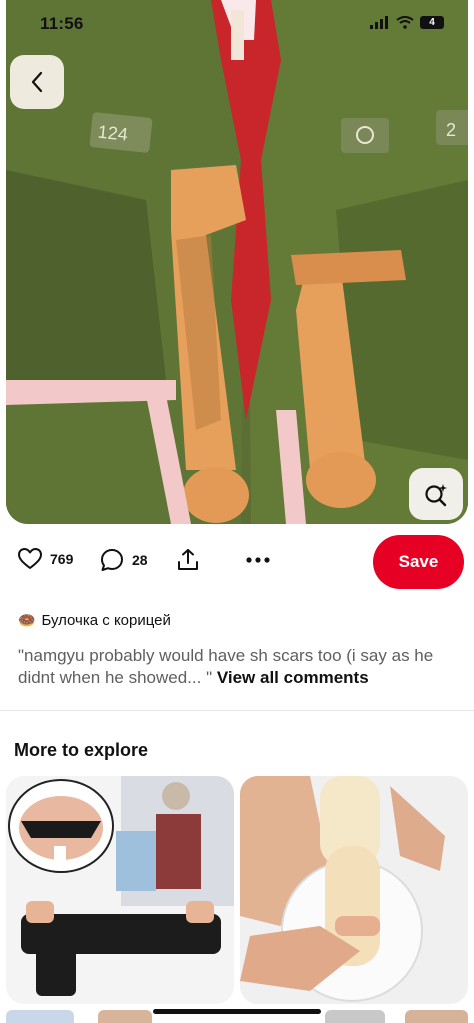  I want to click on author-name: Булочка с корицей, so click(106, 620).